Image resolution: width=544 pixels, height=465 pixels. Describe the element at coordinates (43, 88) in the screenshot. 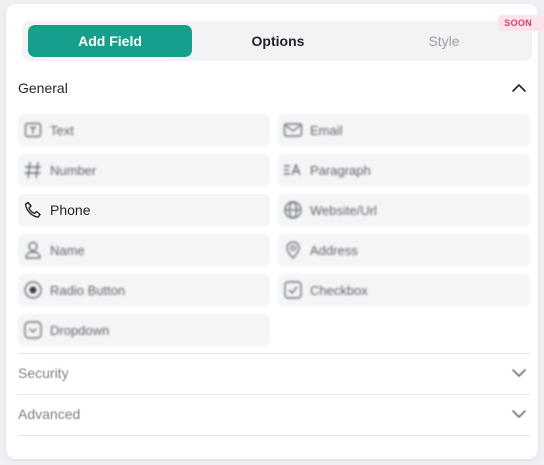

I see `section-general-title: General` at that location.